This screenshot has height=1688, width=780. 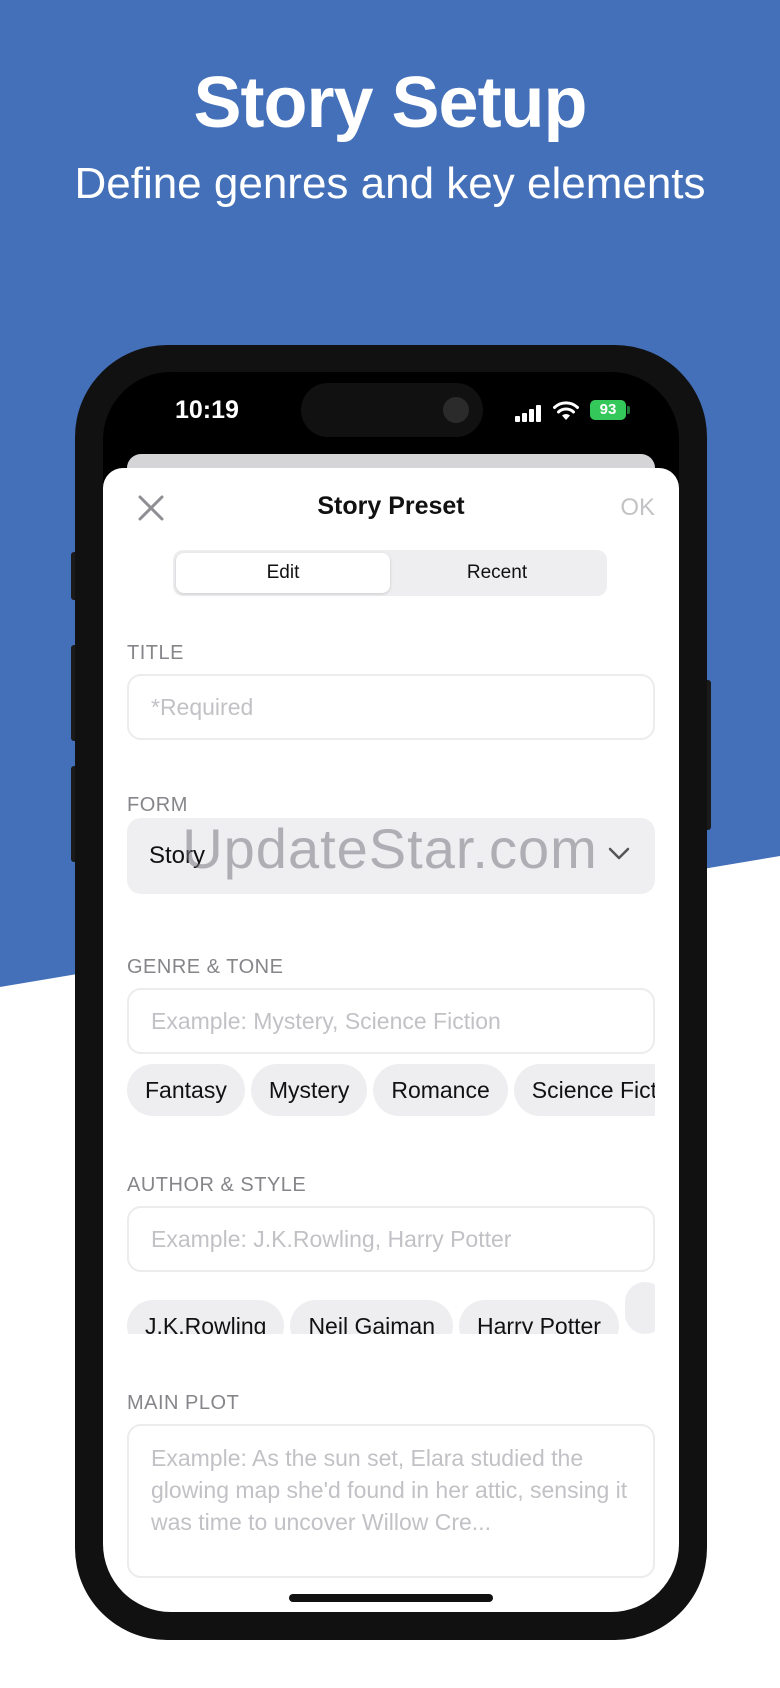 I want to click on plot-label: MAIN PLOT, so click(x=183, y=1403).